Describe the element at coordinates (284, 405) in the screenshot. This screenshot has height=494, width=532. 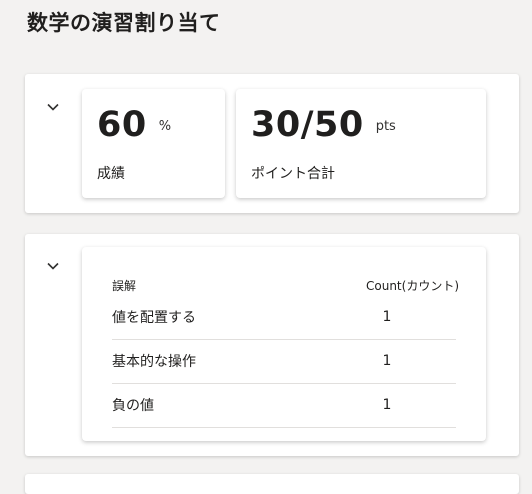
I see `table-row: 負の値 1` at that location.